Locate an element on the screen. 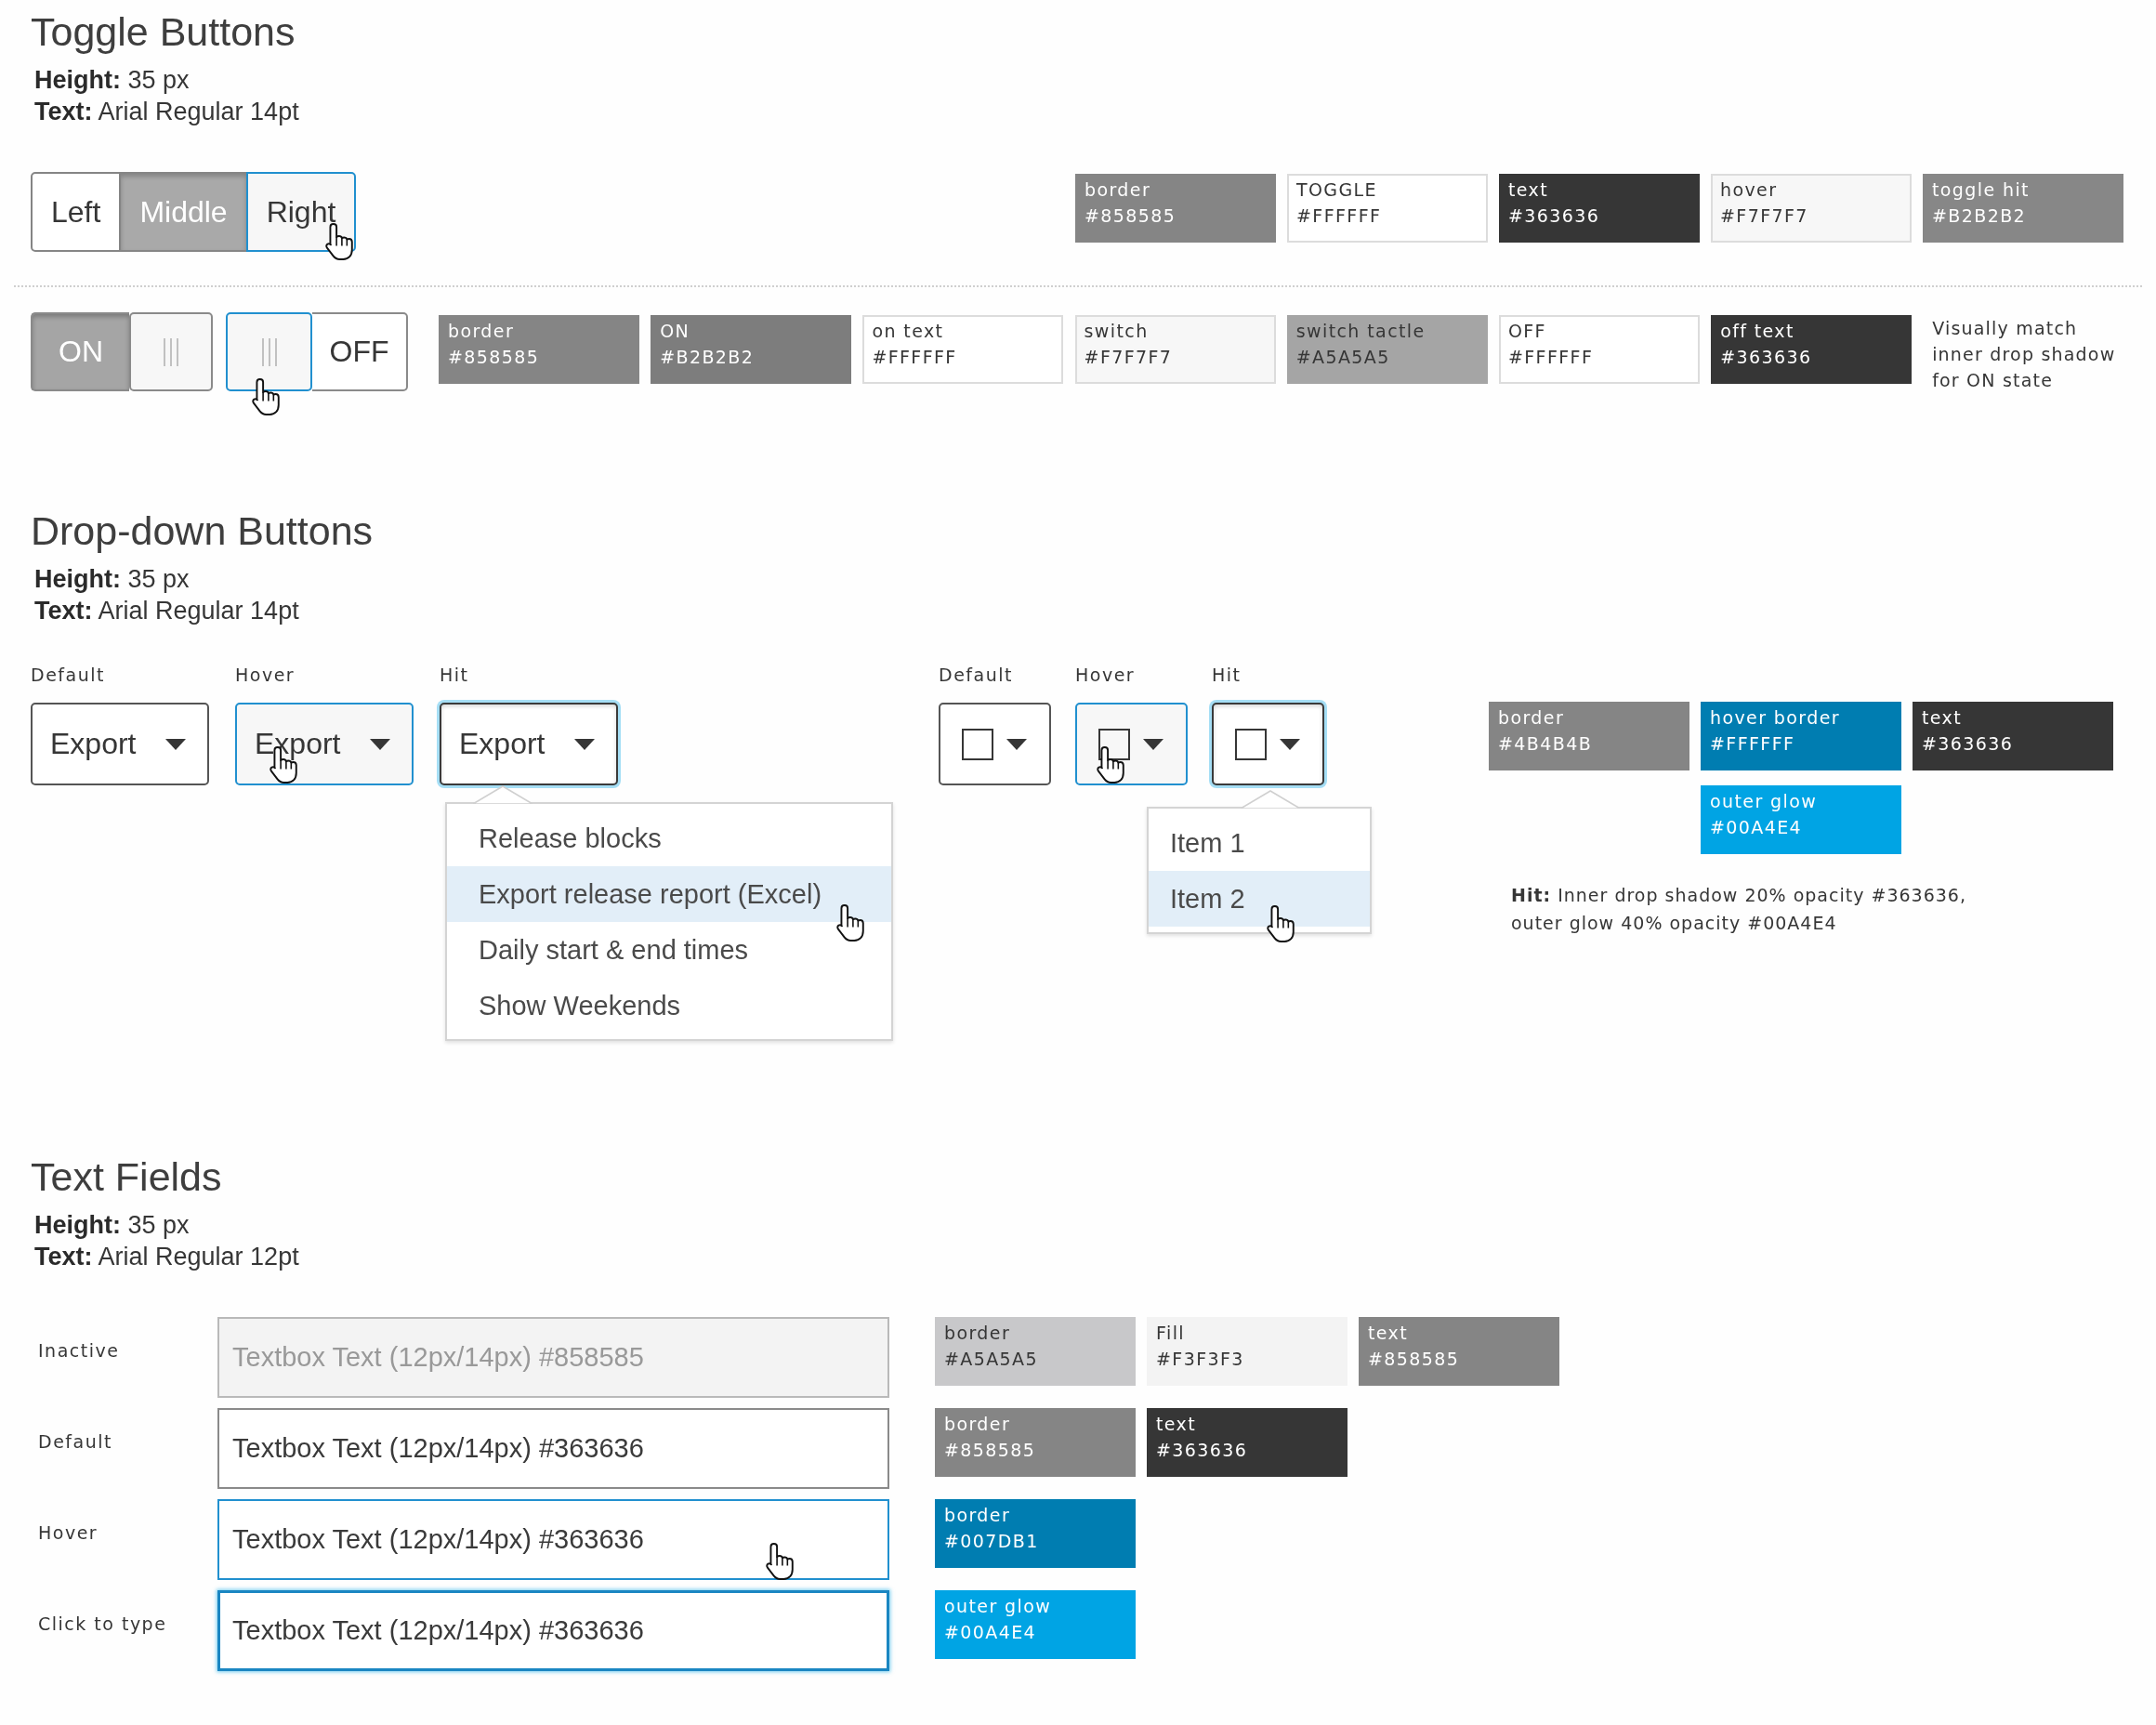  swatch-label: Fill is located at coordinates (1170, 1333).